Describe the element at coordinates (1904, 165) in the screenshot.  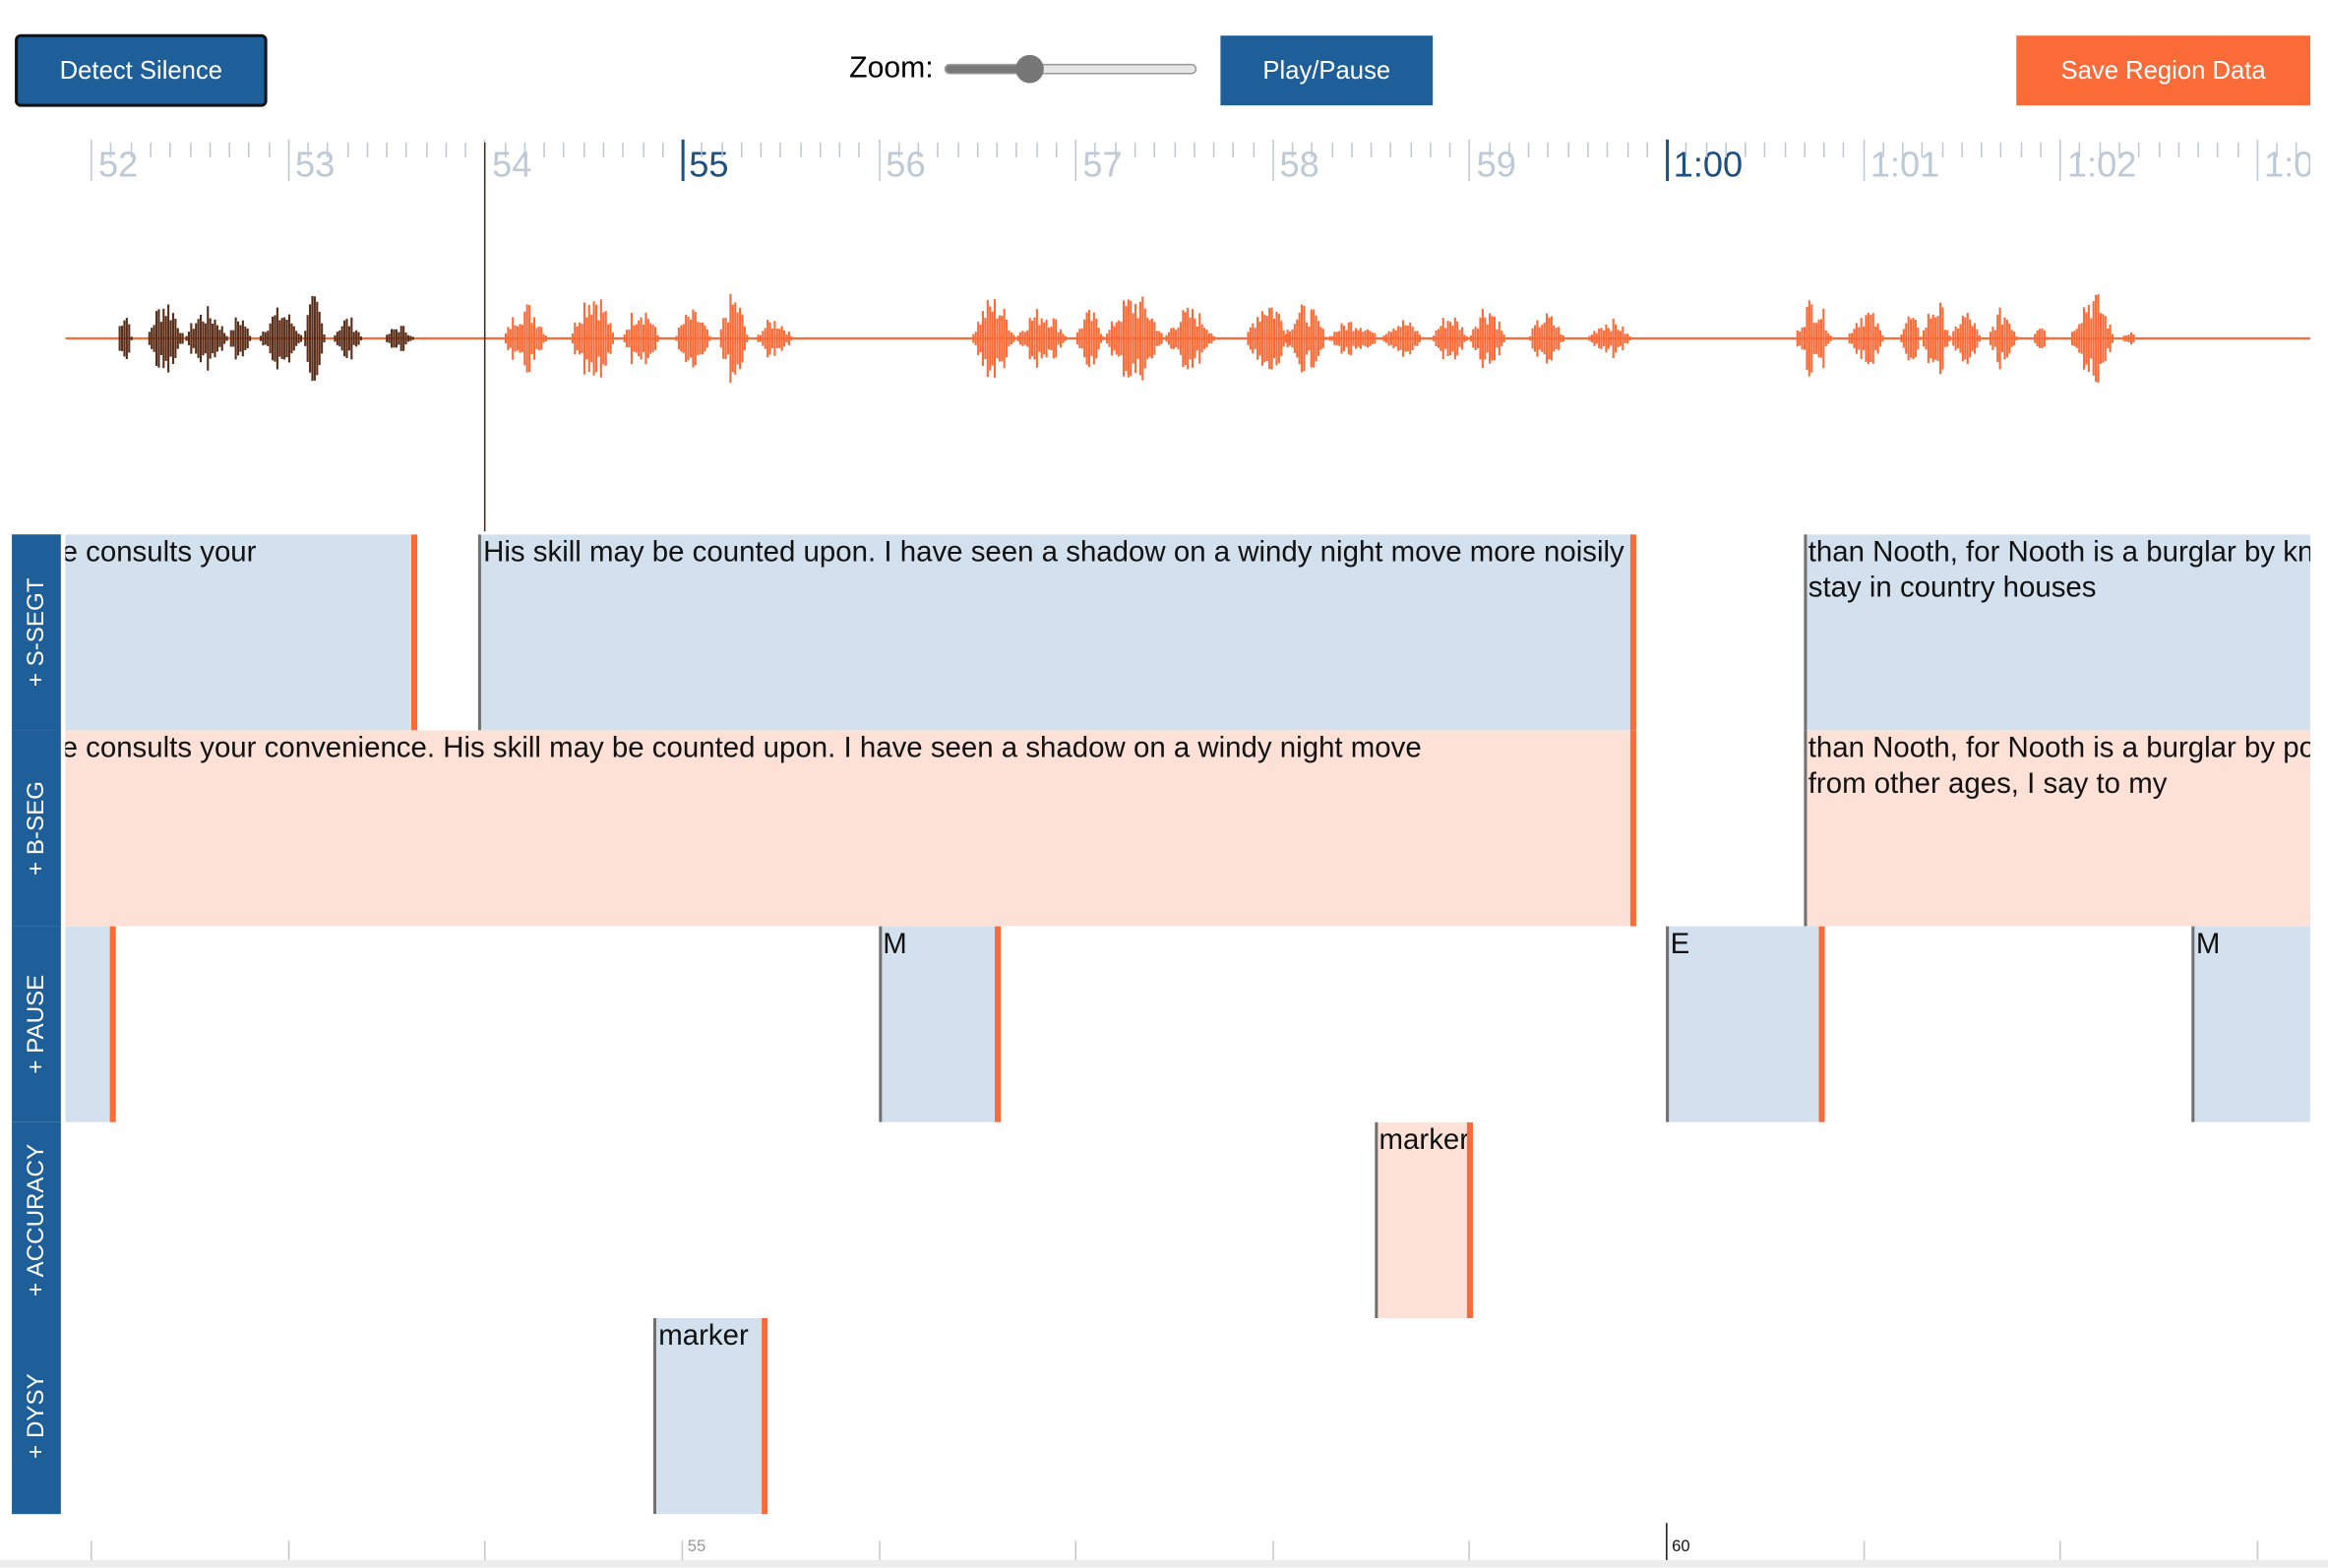
I see `timeline-label: 1:01` at that location.